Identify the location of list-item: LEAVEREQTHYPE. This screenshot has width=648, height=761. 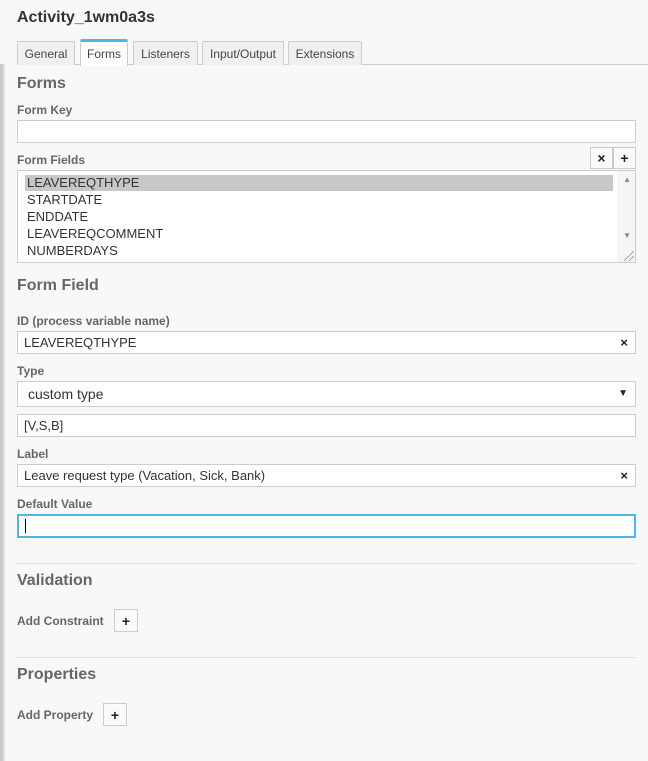
(319, 183).